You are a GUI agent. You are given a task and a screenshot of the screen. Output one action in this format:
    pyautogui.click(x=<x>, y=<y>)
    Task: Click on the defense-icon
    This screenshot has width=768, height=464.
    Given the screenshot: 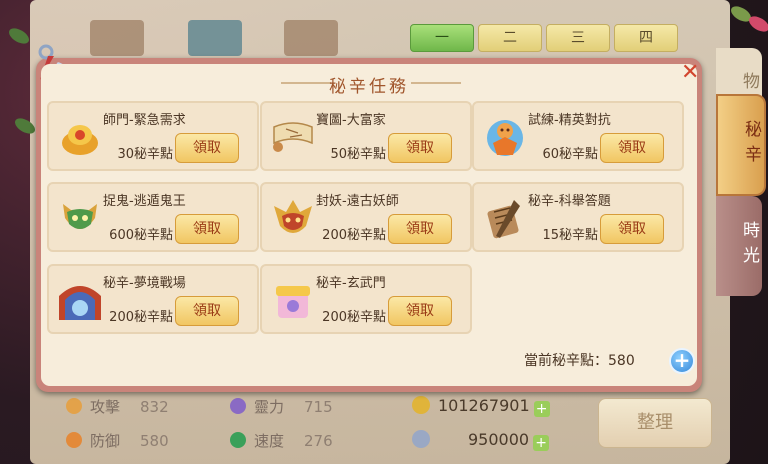 What is the action you would take?
    pyautogui.click(x=74, y=440)
    